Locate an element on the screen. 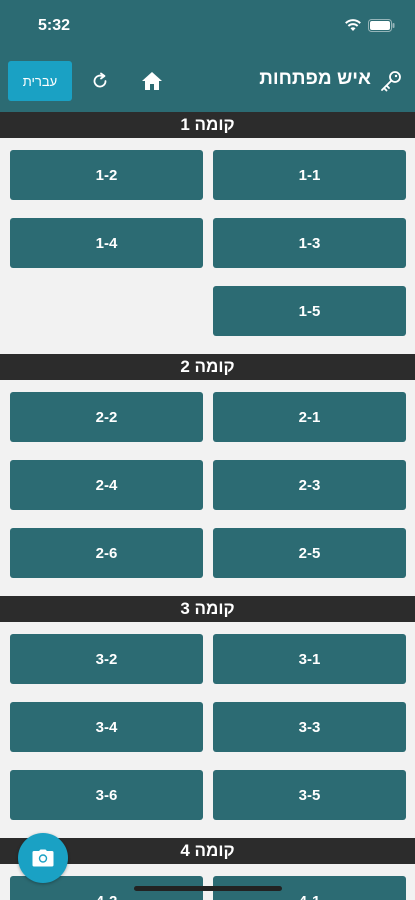 This screenshot has height=900, width=415. home-icon is located at coordinates (152, 81).